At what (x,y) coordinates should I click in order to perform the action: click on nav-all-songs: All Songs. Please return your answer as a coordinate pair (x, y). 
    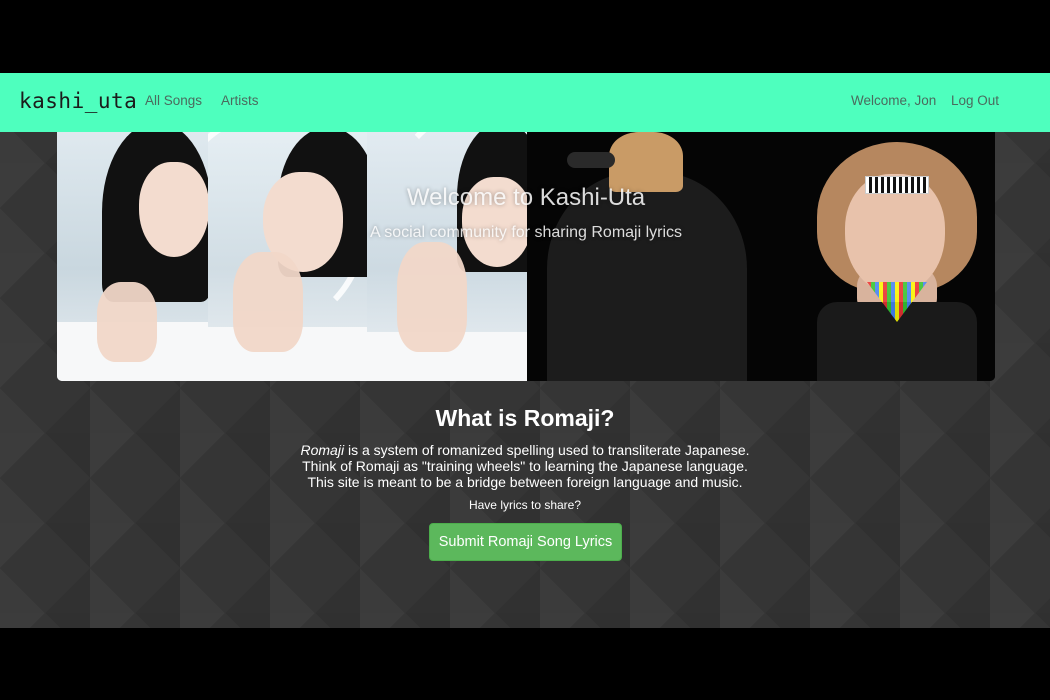
    Looking at the image, I should click on (173, 100).